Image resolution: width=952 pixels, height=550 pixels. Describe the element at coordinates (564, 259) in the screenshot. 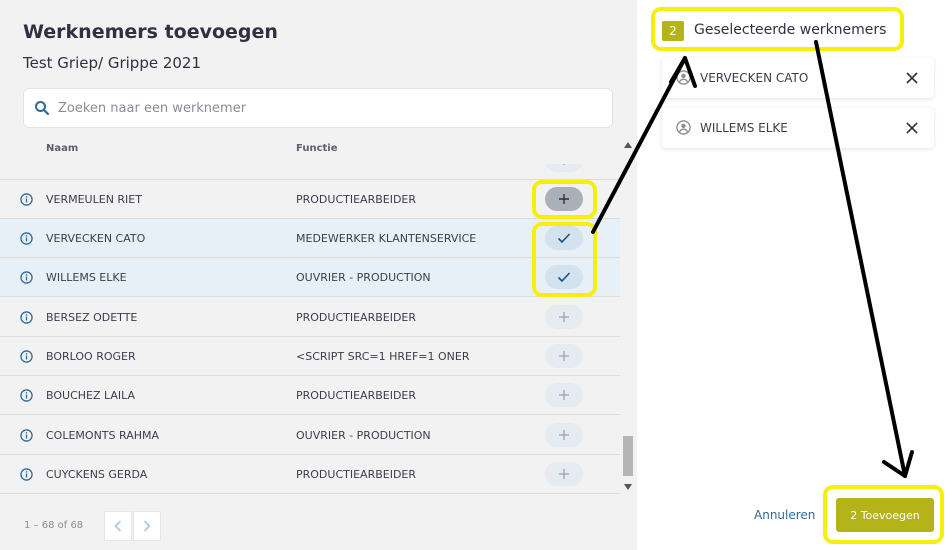

I see `annotation-highlight-selected-buttons` at that location.